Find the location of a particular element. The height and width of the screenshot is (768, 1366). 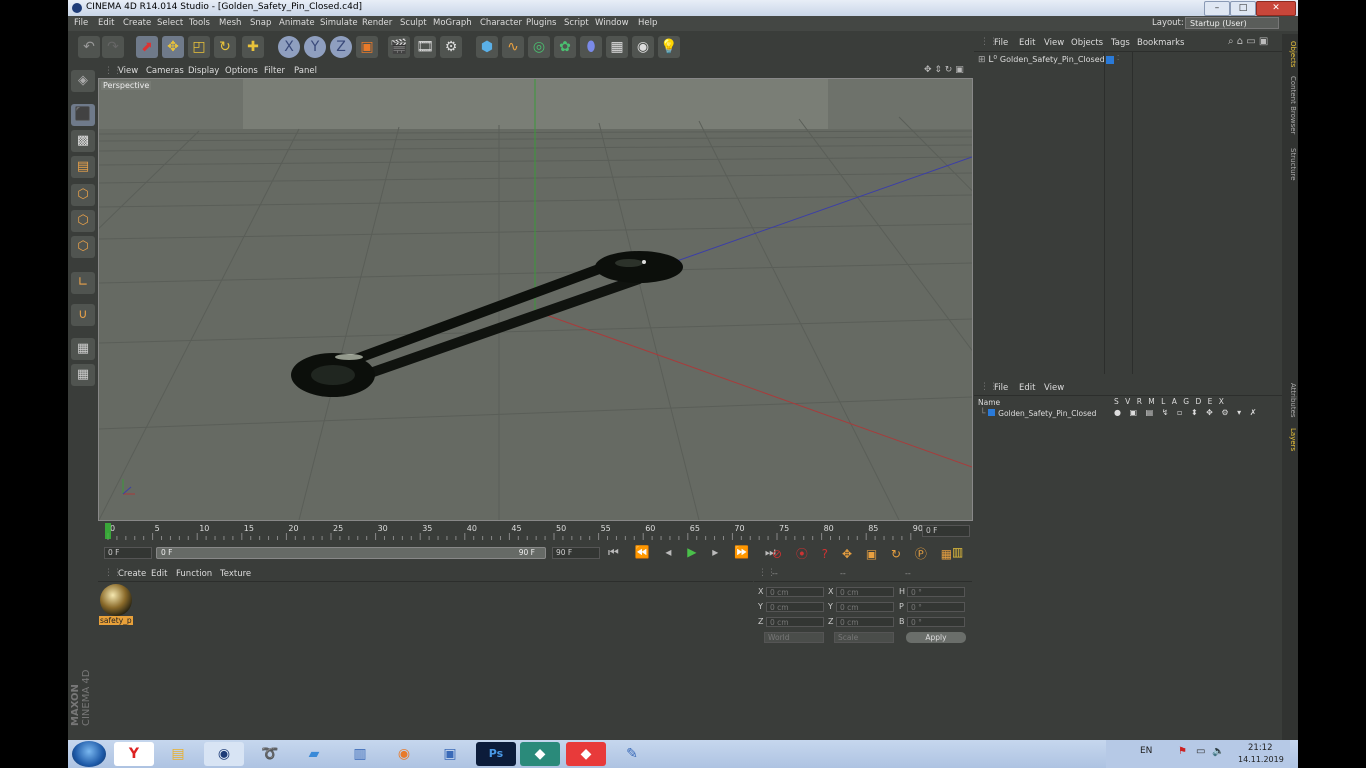

floor-icon: ▦ is located at coordinates (617, 47).